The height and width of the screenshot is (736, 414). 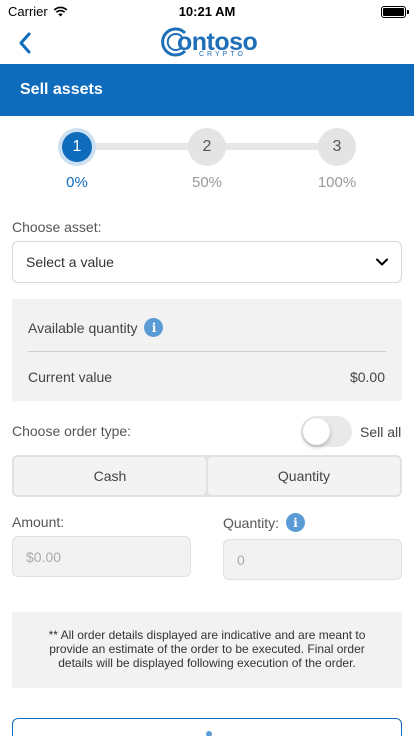 What do you see at coordinates (83, 327) in the screenshot?
I see `available-quantity-label: Available quantity` at bounding box center [83, 327].